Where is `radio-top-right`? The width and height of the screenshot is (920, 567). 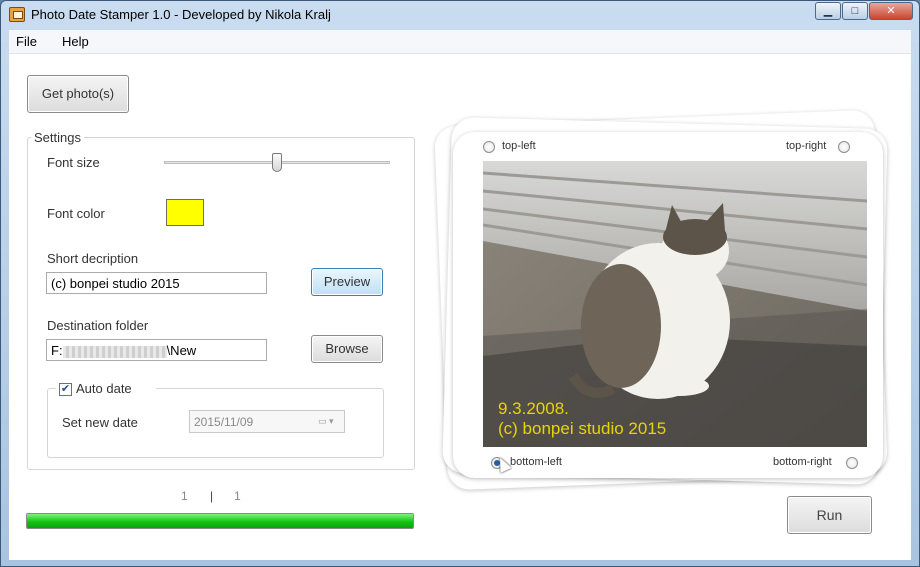
radio-top-right is located at coordinates (844, 147).